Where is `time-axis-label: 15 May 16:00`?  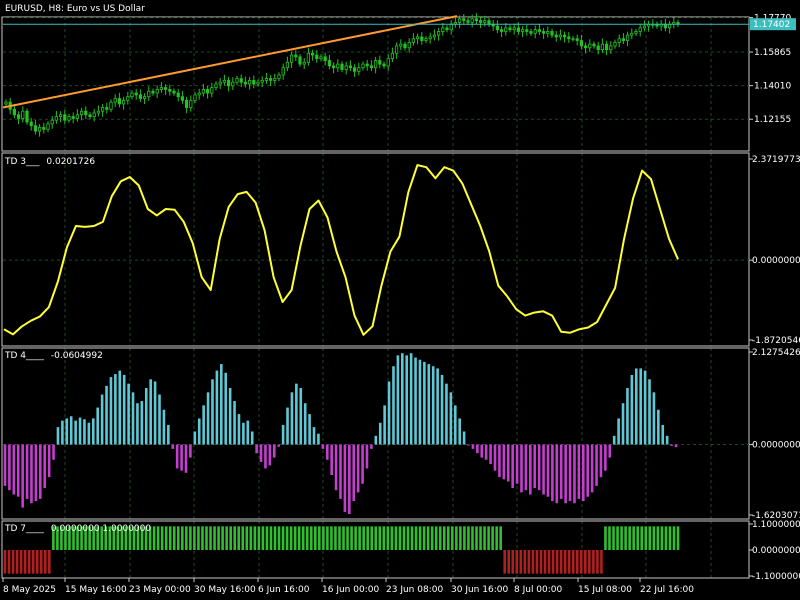 time-axis-label: 15 May 16:00 is located at coordinates (96, 590).